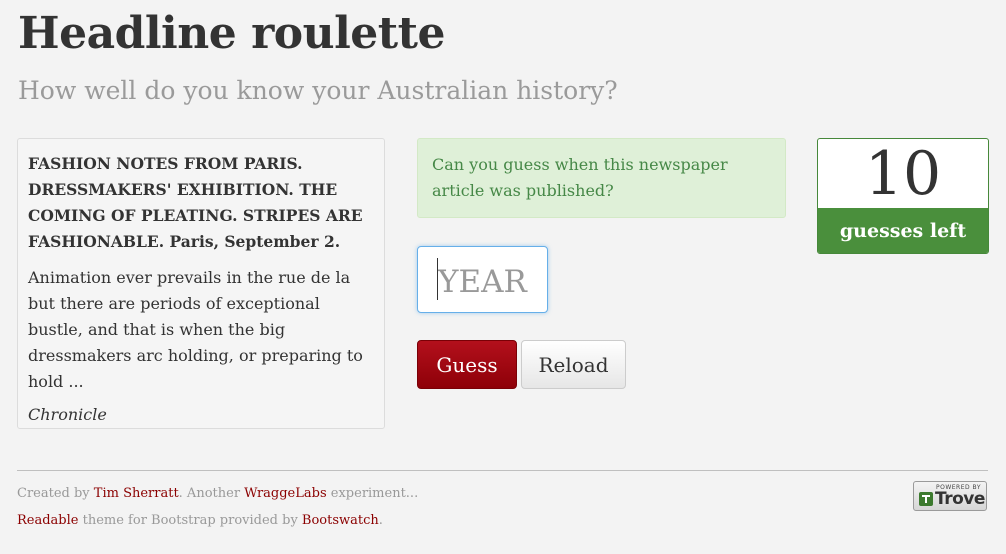  What do you see at coordinates (380, 520) in the screenshot?
I see `footer-text: .` at bounding box center [380, 520].